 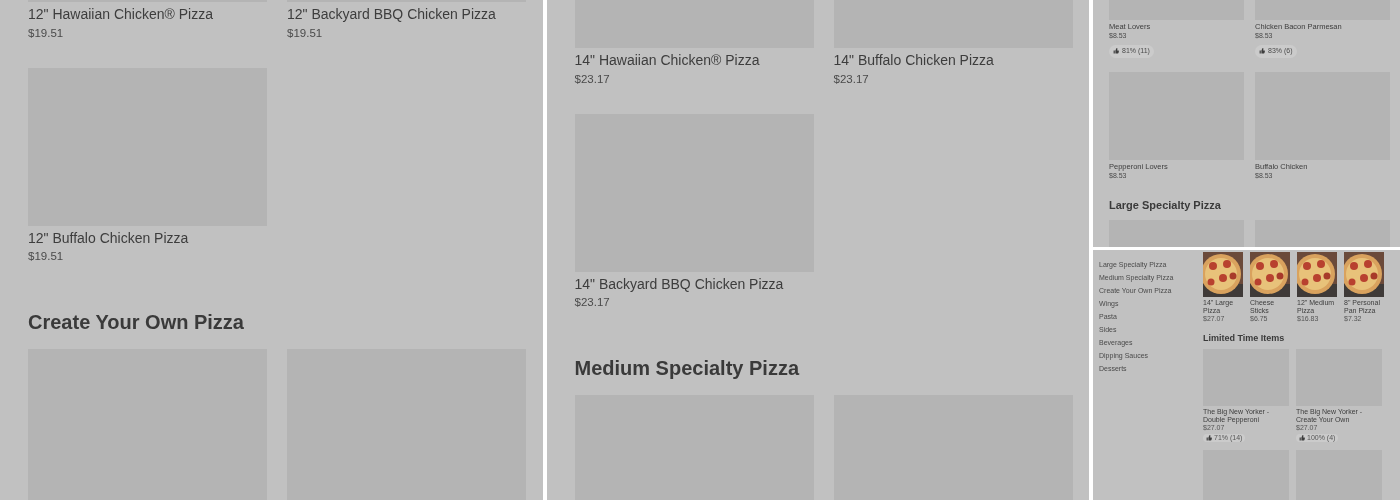 I want to click on item-name: 14" Hawaiian Chicken® Pizza, so click(x=694, y=61).